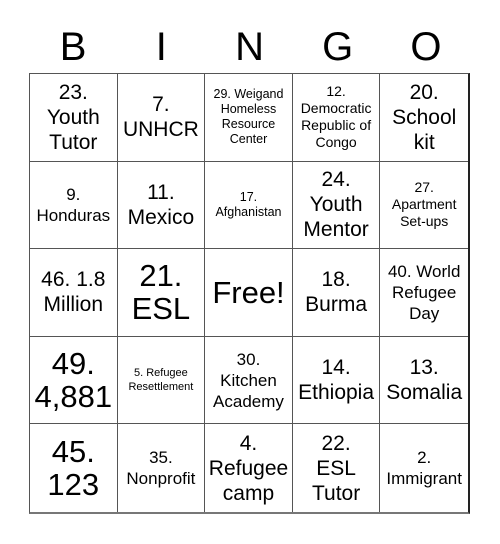 The width and height of the screenshot is (500, 544). I want to click on bingo-cell: 46. 1.8 Million, so click(74, 293).